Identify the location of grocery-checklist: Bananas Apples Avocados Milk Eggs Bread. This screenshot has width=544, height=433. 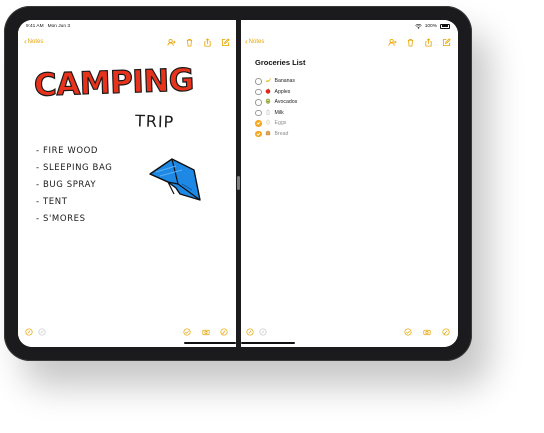
(276, 107).